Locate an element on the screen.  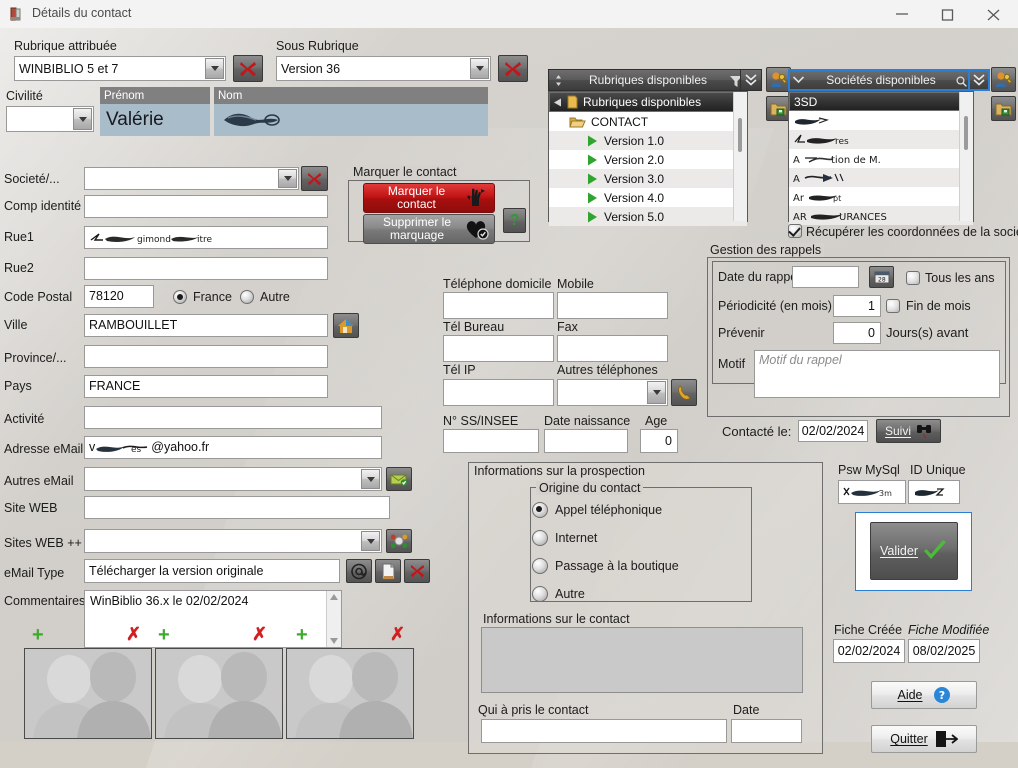
email-at-button is located at coordinates (359, 571).